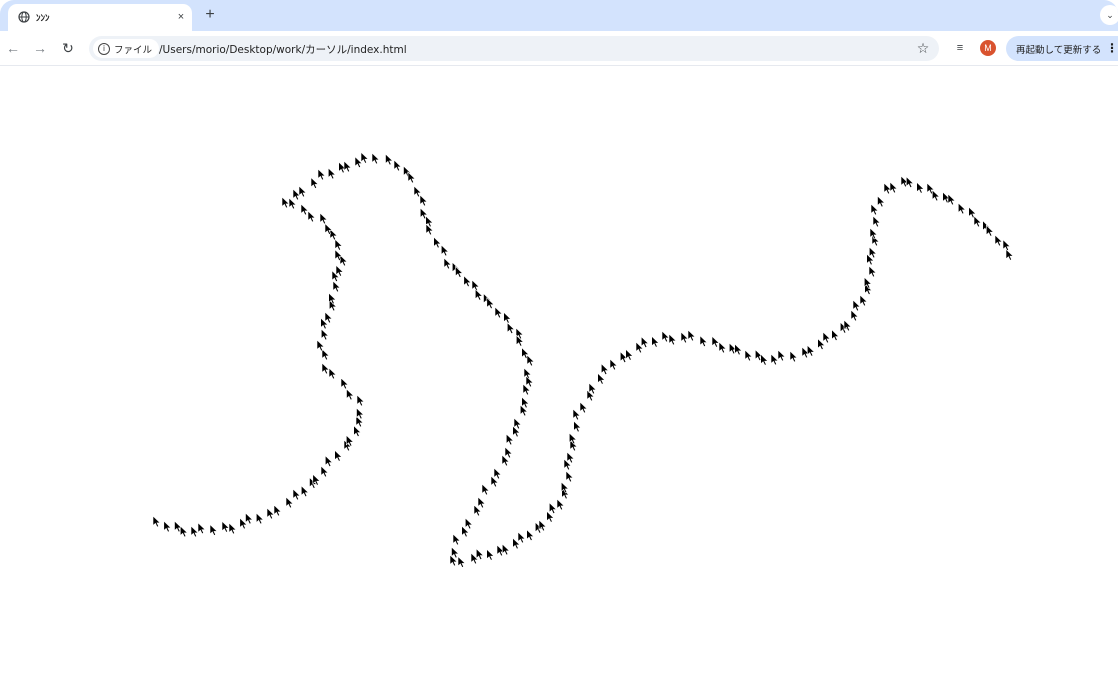 The height and width of the screenshot is (696, 1118). I want to click on reload-button: ↻, so click(68, 48).